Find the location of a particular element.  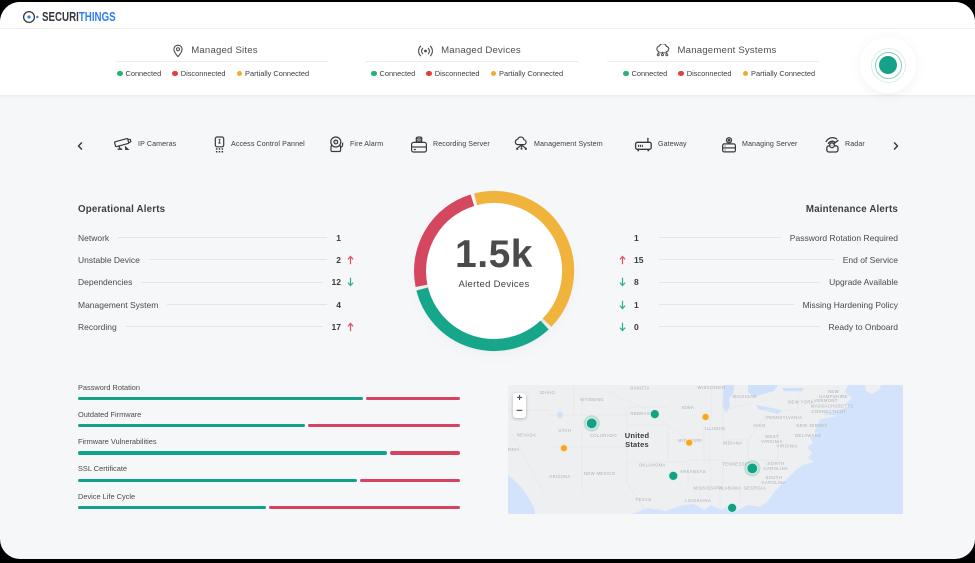

svg-text: IDAHO is located at coordinates (548, 392).